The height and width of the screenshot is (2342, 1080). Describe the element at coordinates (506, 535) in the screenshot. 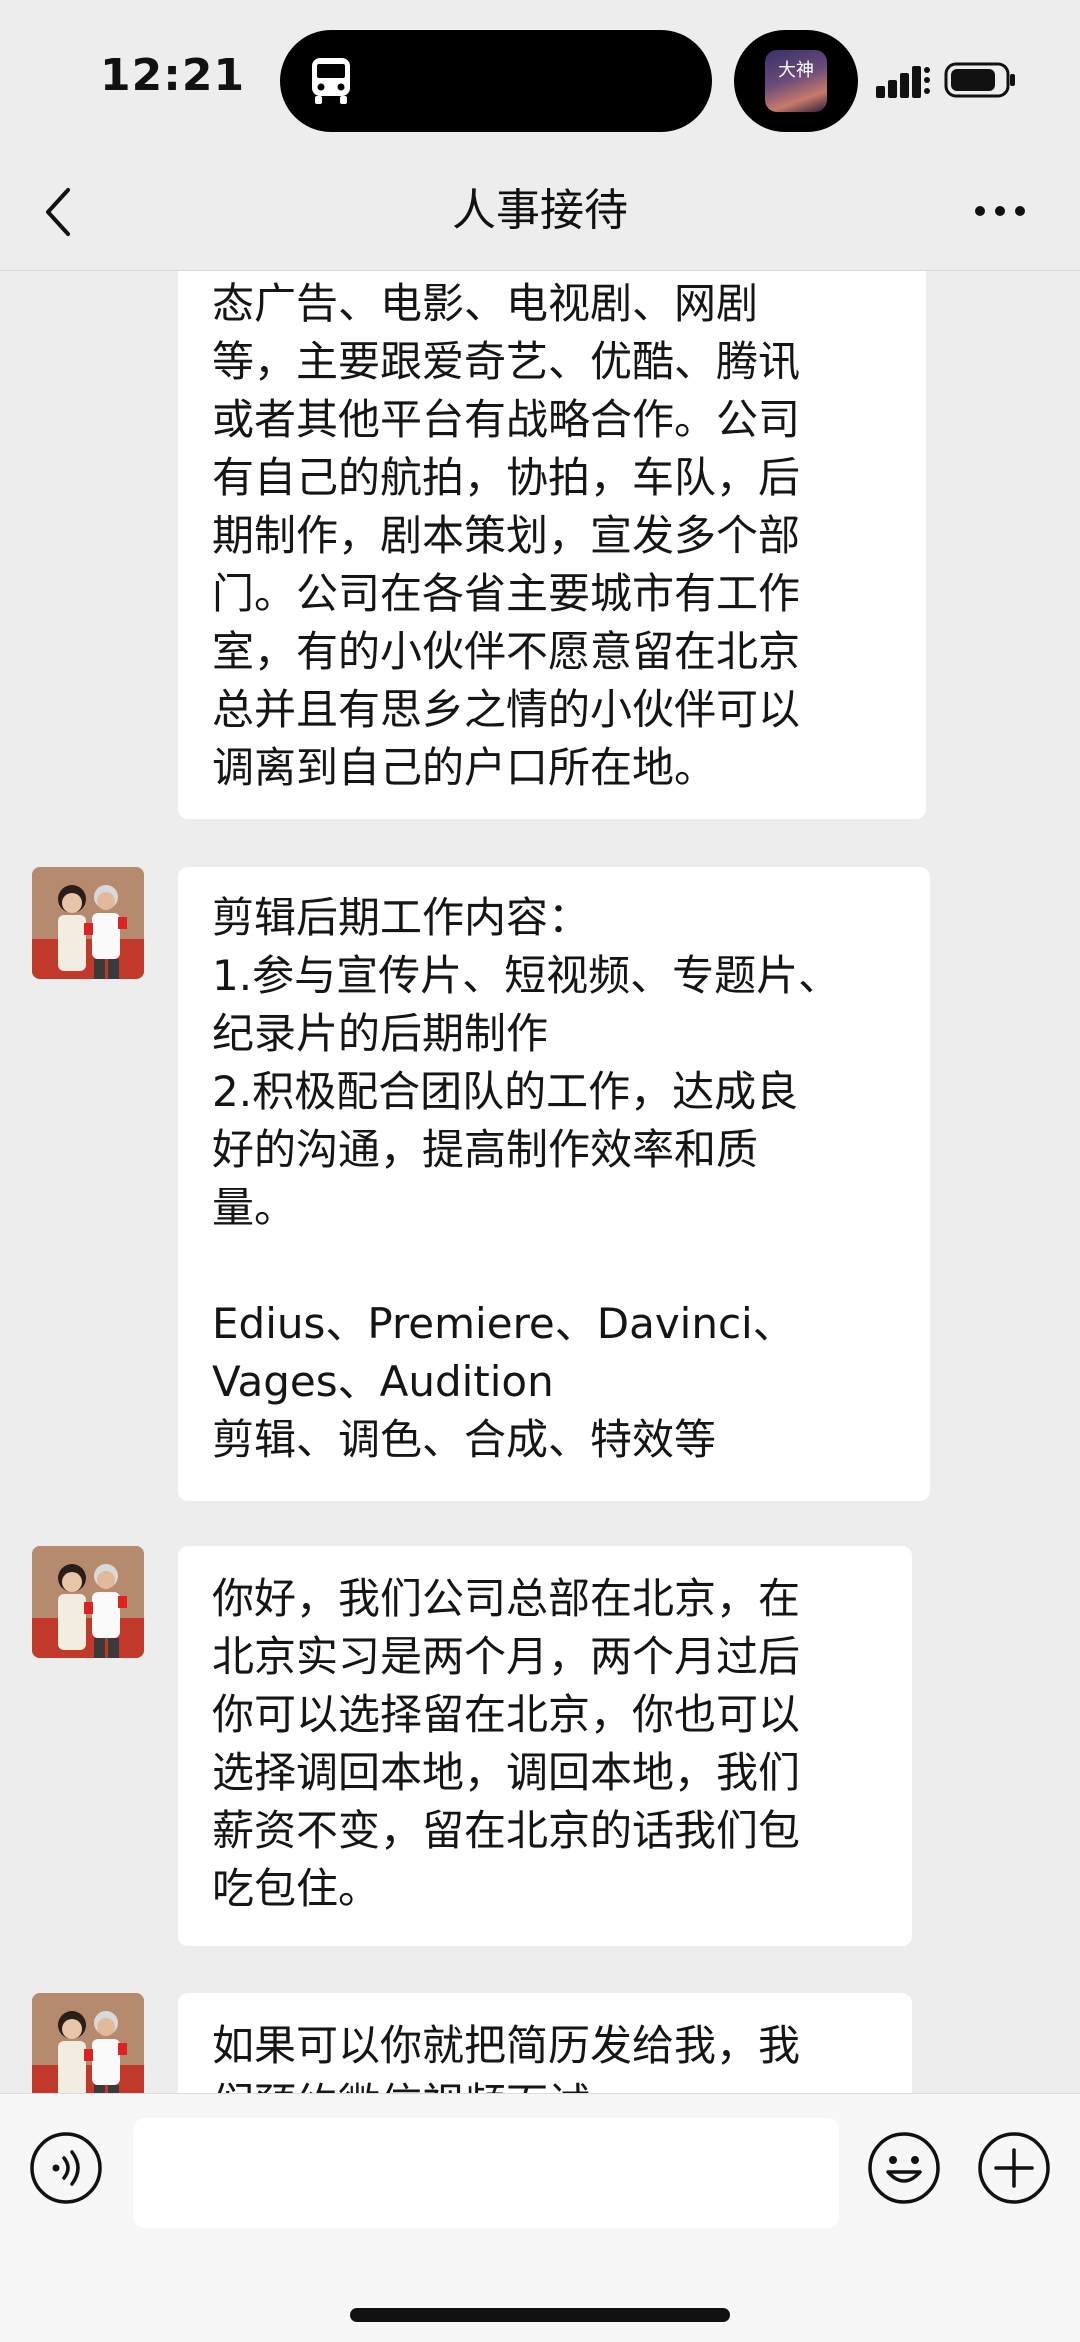

I see `message-line: 期制作，剧本策划，宣发多个部` at that location.